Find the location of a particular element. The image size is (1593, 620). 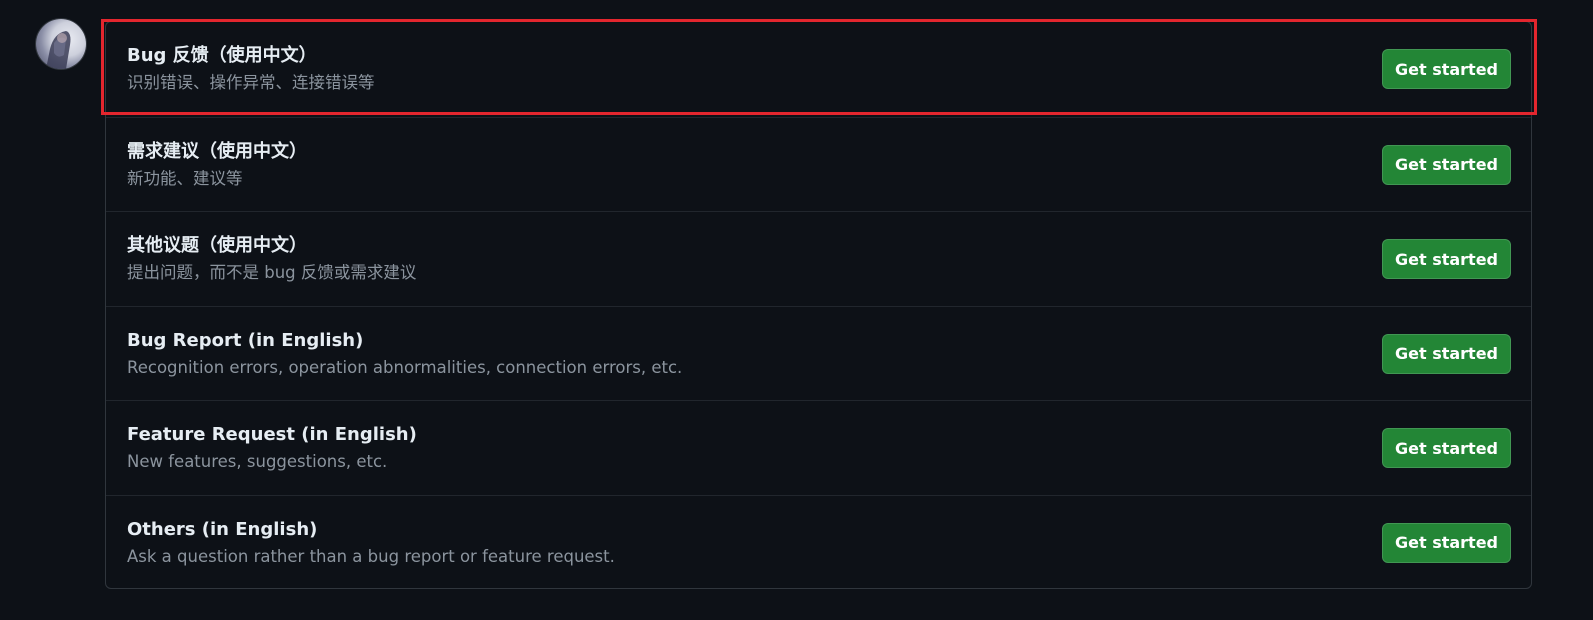

template-title: Bug 反馈（使用中文） is located at coordinates (222, 55).